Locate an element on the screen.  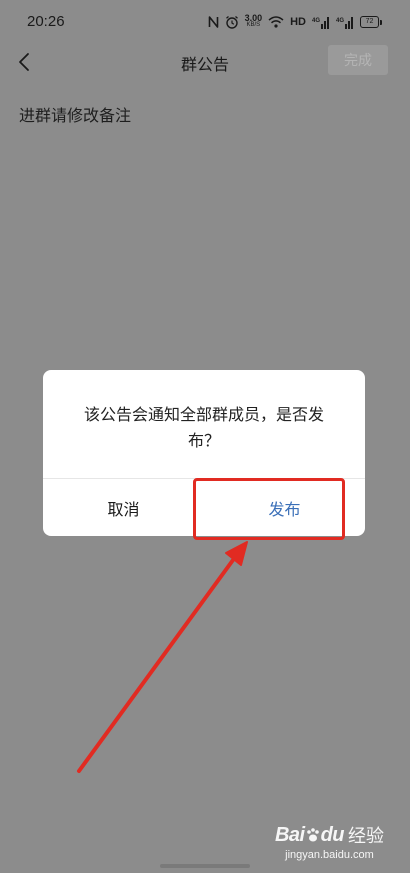
alarm-icon is located at coordinates (231, 22).